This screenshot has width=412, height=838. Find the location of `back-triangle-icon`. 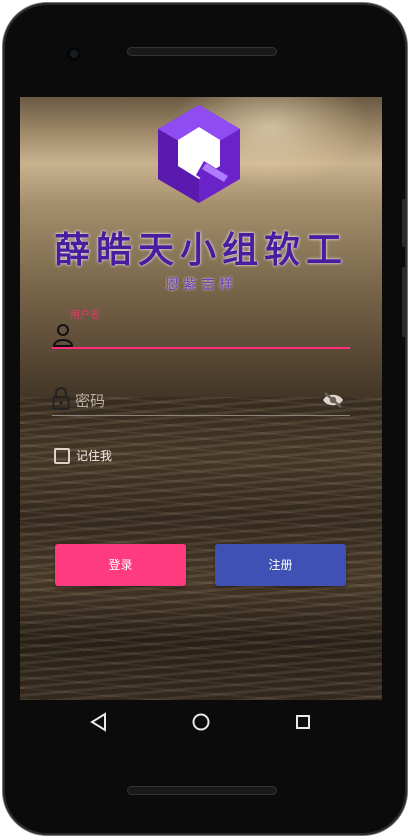

back-triangle-icon is located at coordinates (99, 722).